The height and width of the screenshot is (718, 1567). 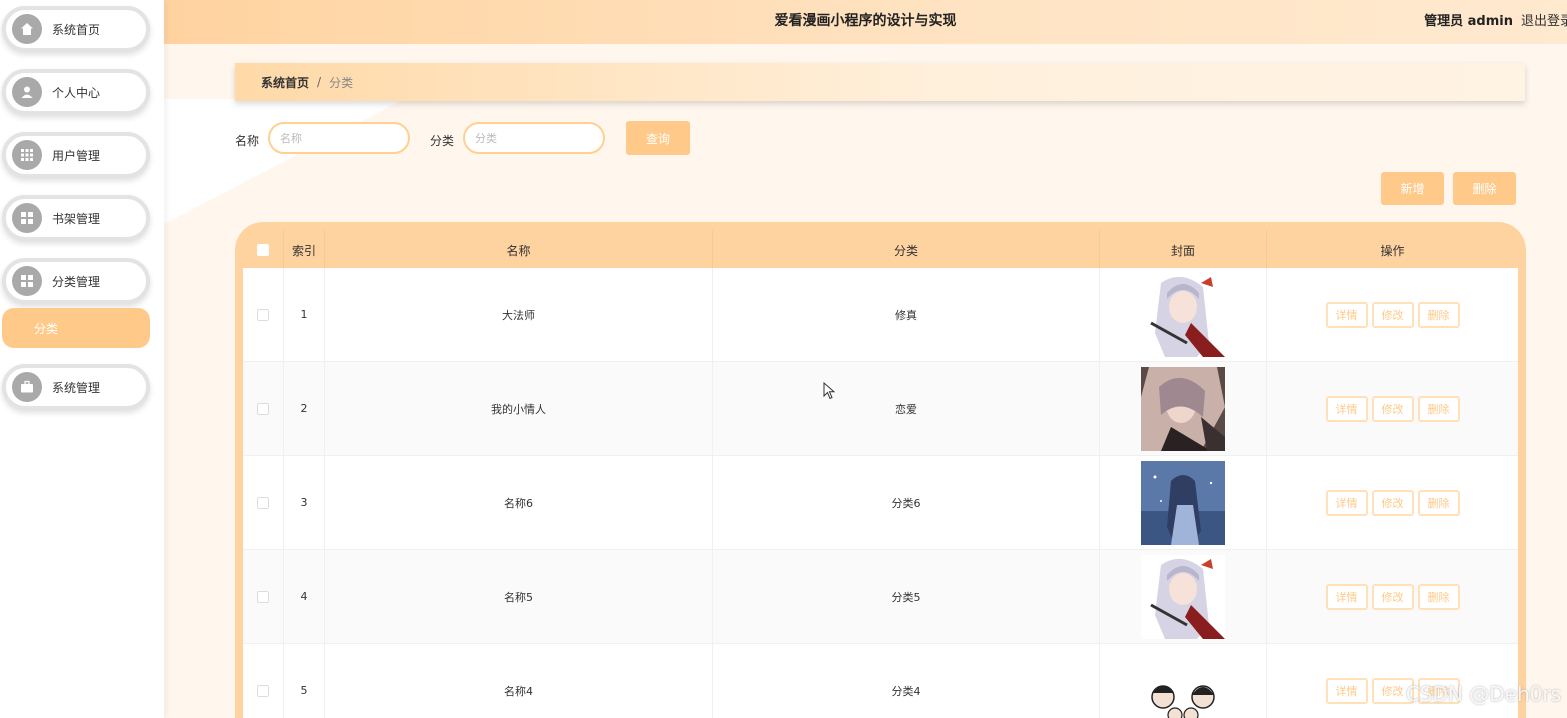 What do you see at coordinates (304, 596) in the screenshot?
I see `index-cell: 4` at bounding box center [304, 596].